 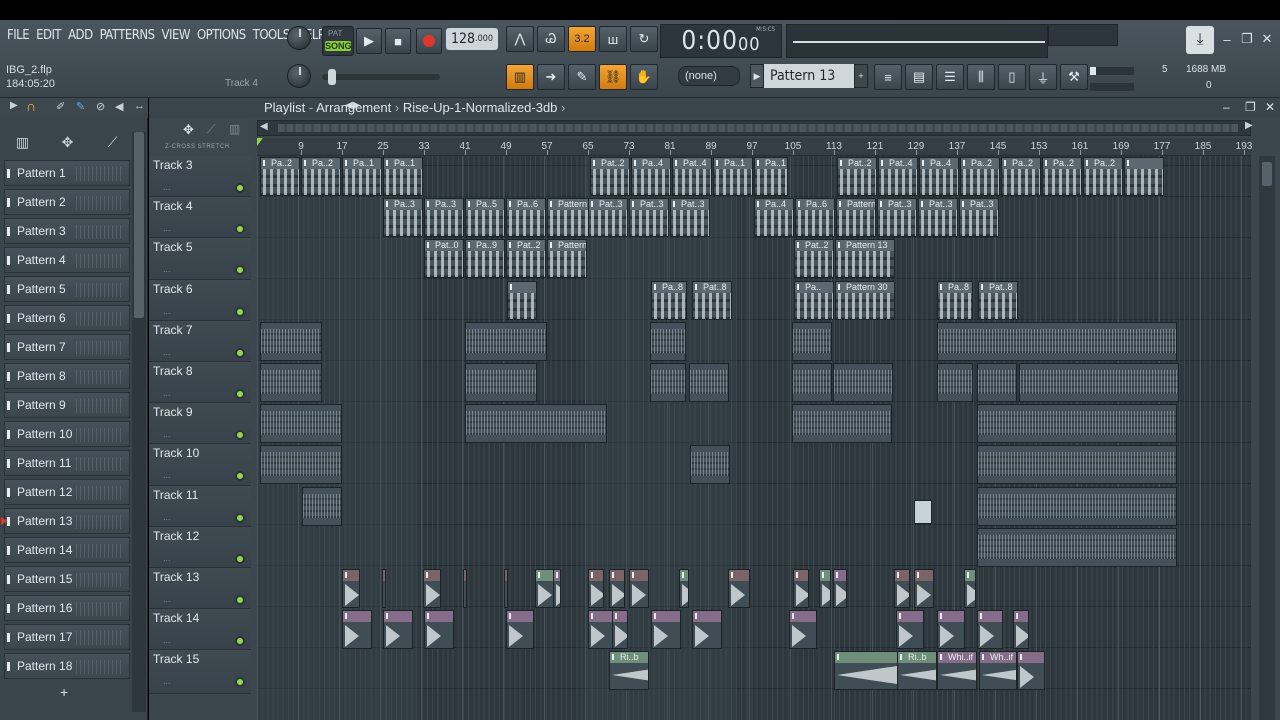 What do you see at coordinates (332, 77) in the screenshot?
I see `position-slider-thumb` at bounding box center [332, 77].